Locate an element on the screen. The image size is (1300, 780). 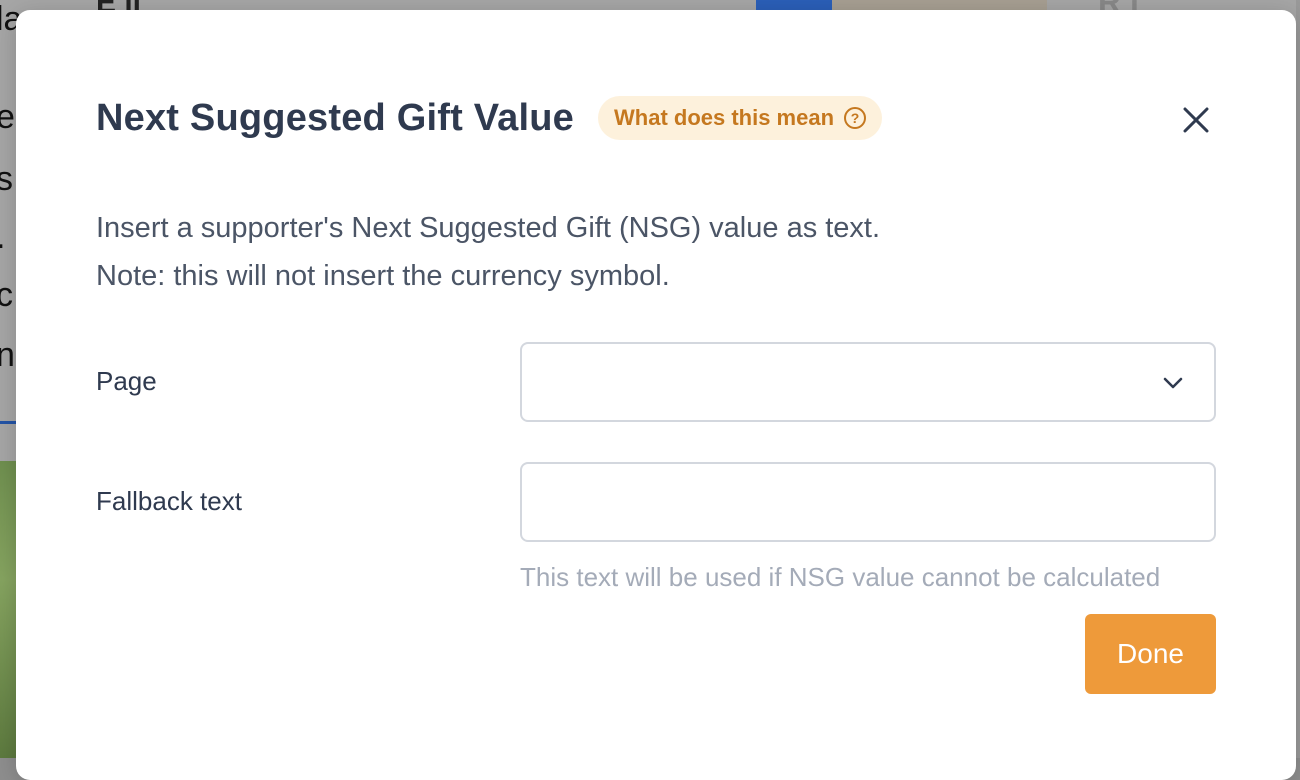
fallback-field-row: Fallback text is located at coordinates (656, 502).